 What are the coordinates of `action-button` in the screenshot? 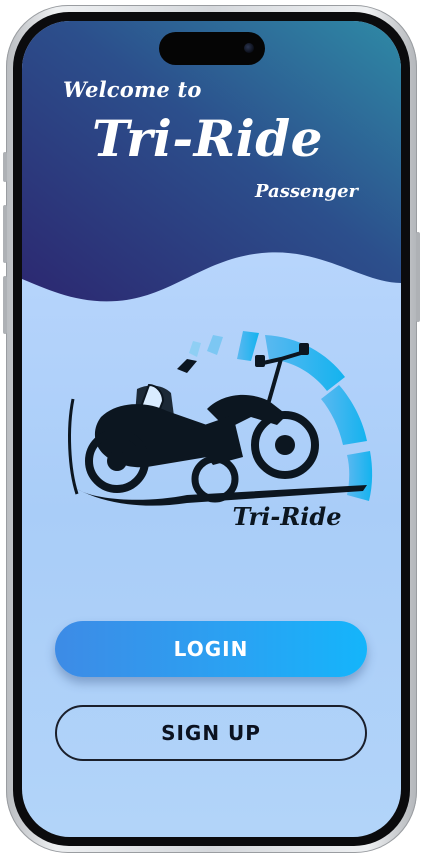 It's located at (5, 167).